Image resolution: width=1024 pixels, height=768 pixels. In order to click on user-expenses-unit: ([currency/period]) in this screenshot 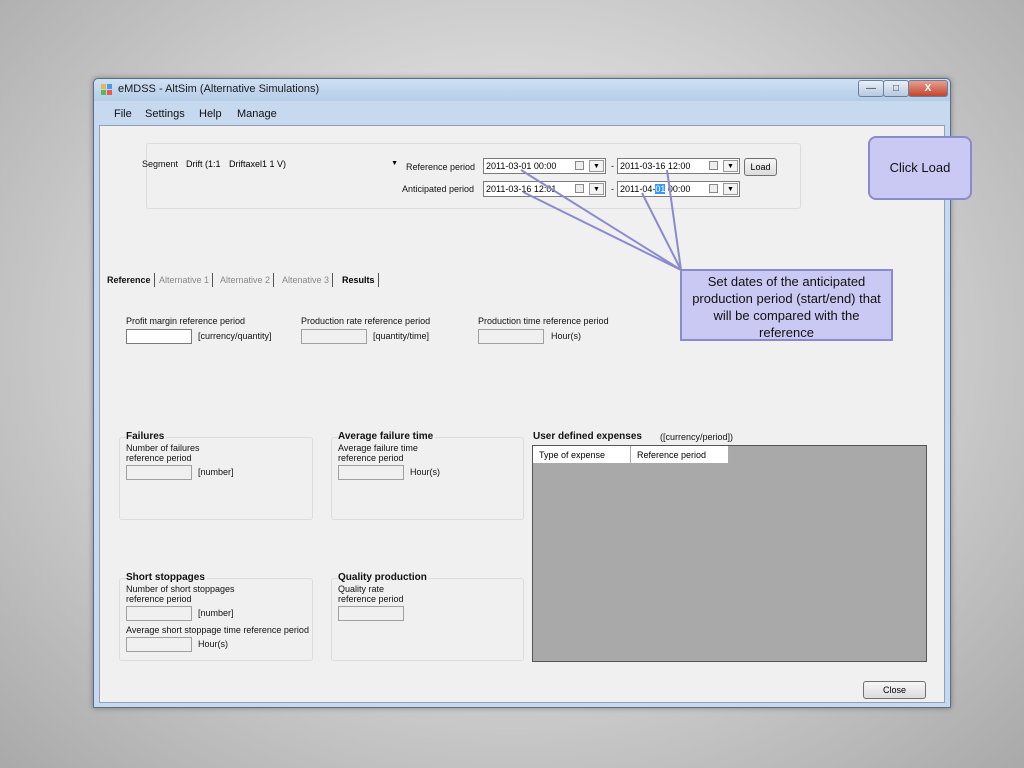, I will do `click(697, 437)`.